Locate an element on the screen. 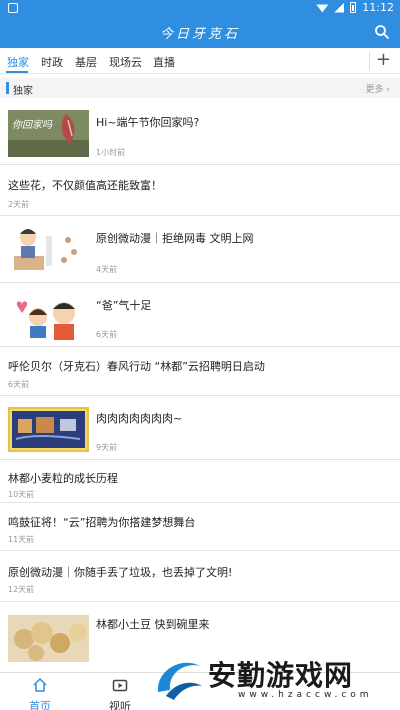 Image resolution: width=400 pixels, height=710 pixels. news-title: 这些花，不仅颜值高还能致富！ is located at coordinates (85, 185).